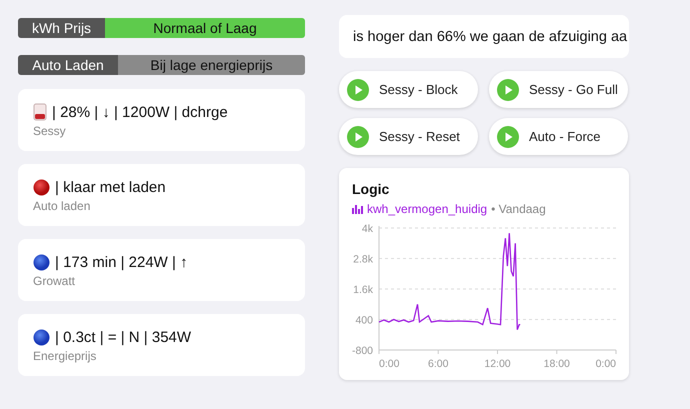 This screenshot has width=690, height=409. What do you see at coordinates (40, 112) in the screenshot?
I see `battery-low-icon` at bounding box center [40, 112].